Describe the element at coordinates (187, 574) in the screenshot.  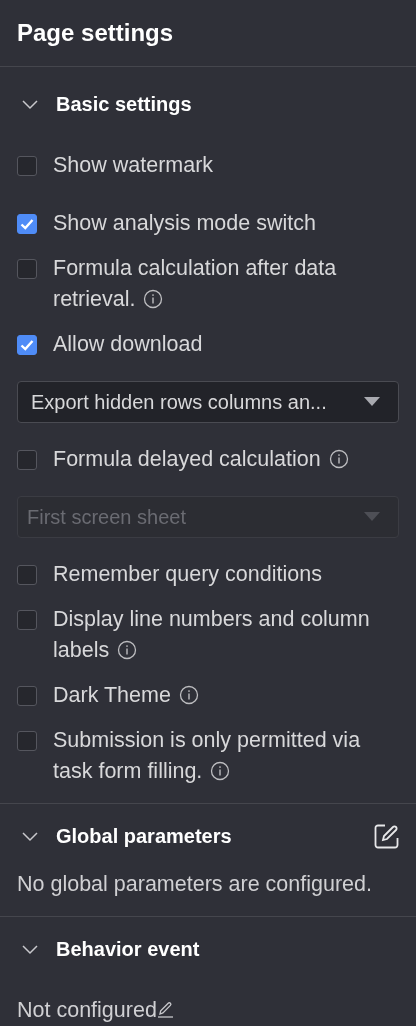
I see `checkbox-label: Remember query conditions` at that location.